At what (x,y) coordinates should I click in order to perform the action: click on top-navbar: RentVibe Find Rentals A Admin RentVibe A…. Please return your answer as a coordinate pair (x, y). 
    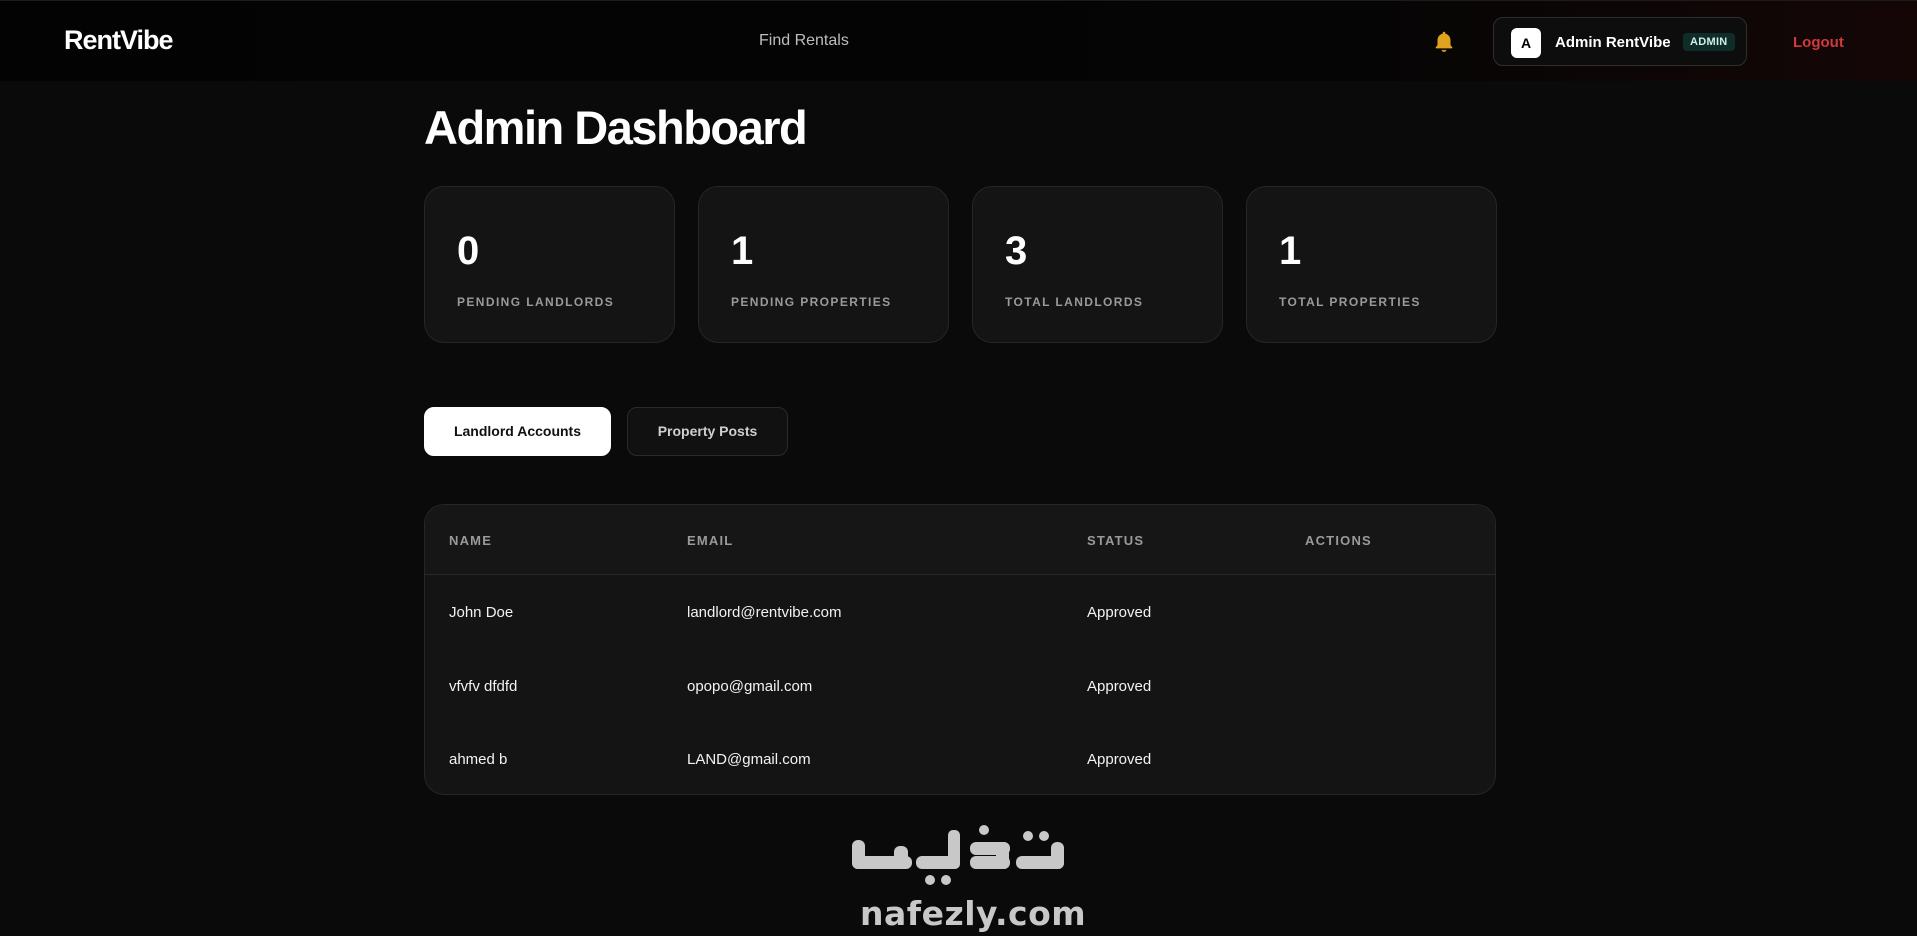
    Looking at the image, I should click on (958, 40).